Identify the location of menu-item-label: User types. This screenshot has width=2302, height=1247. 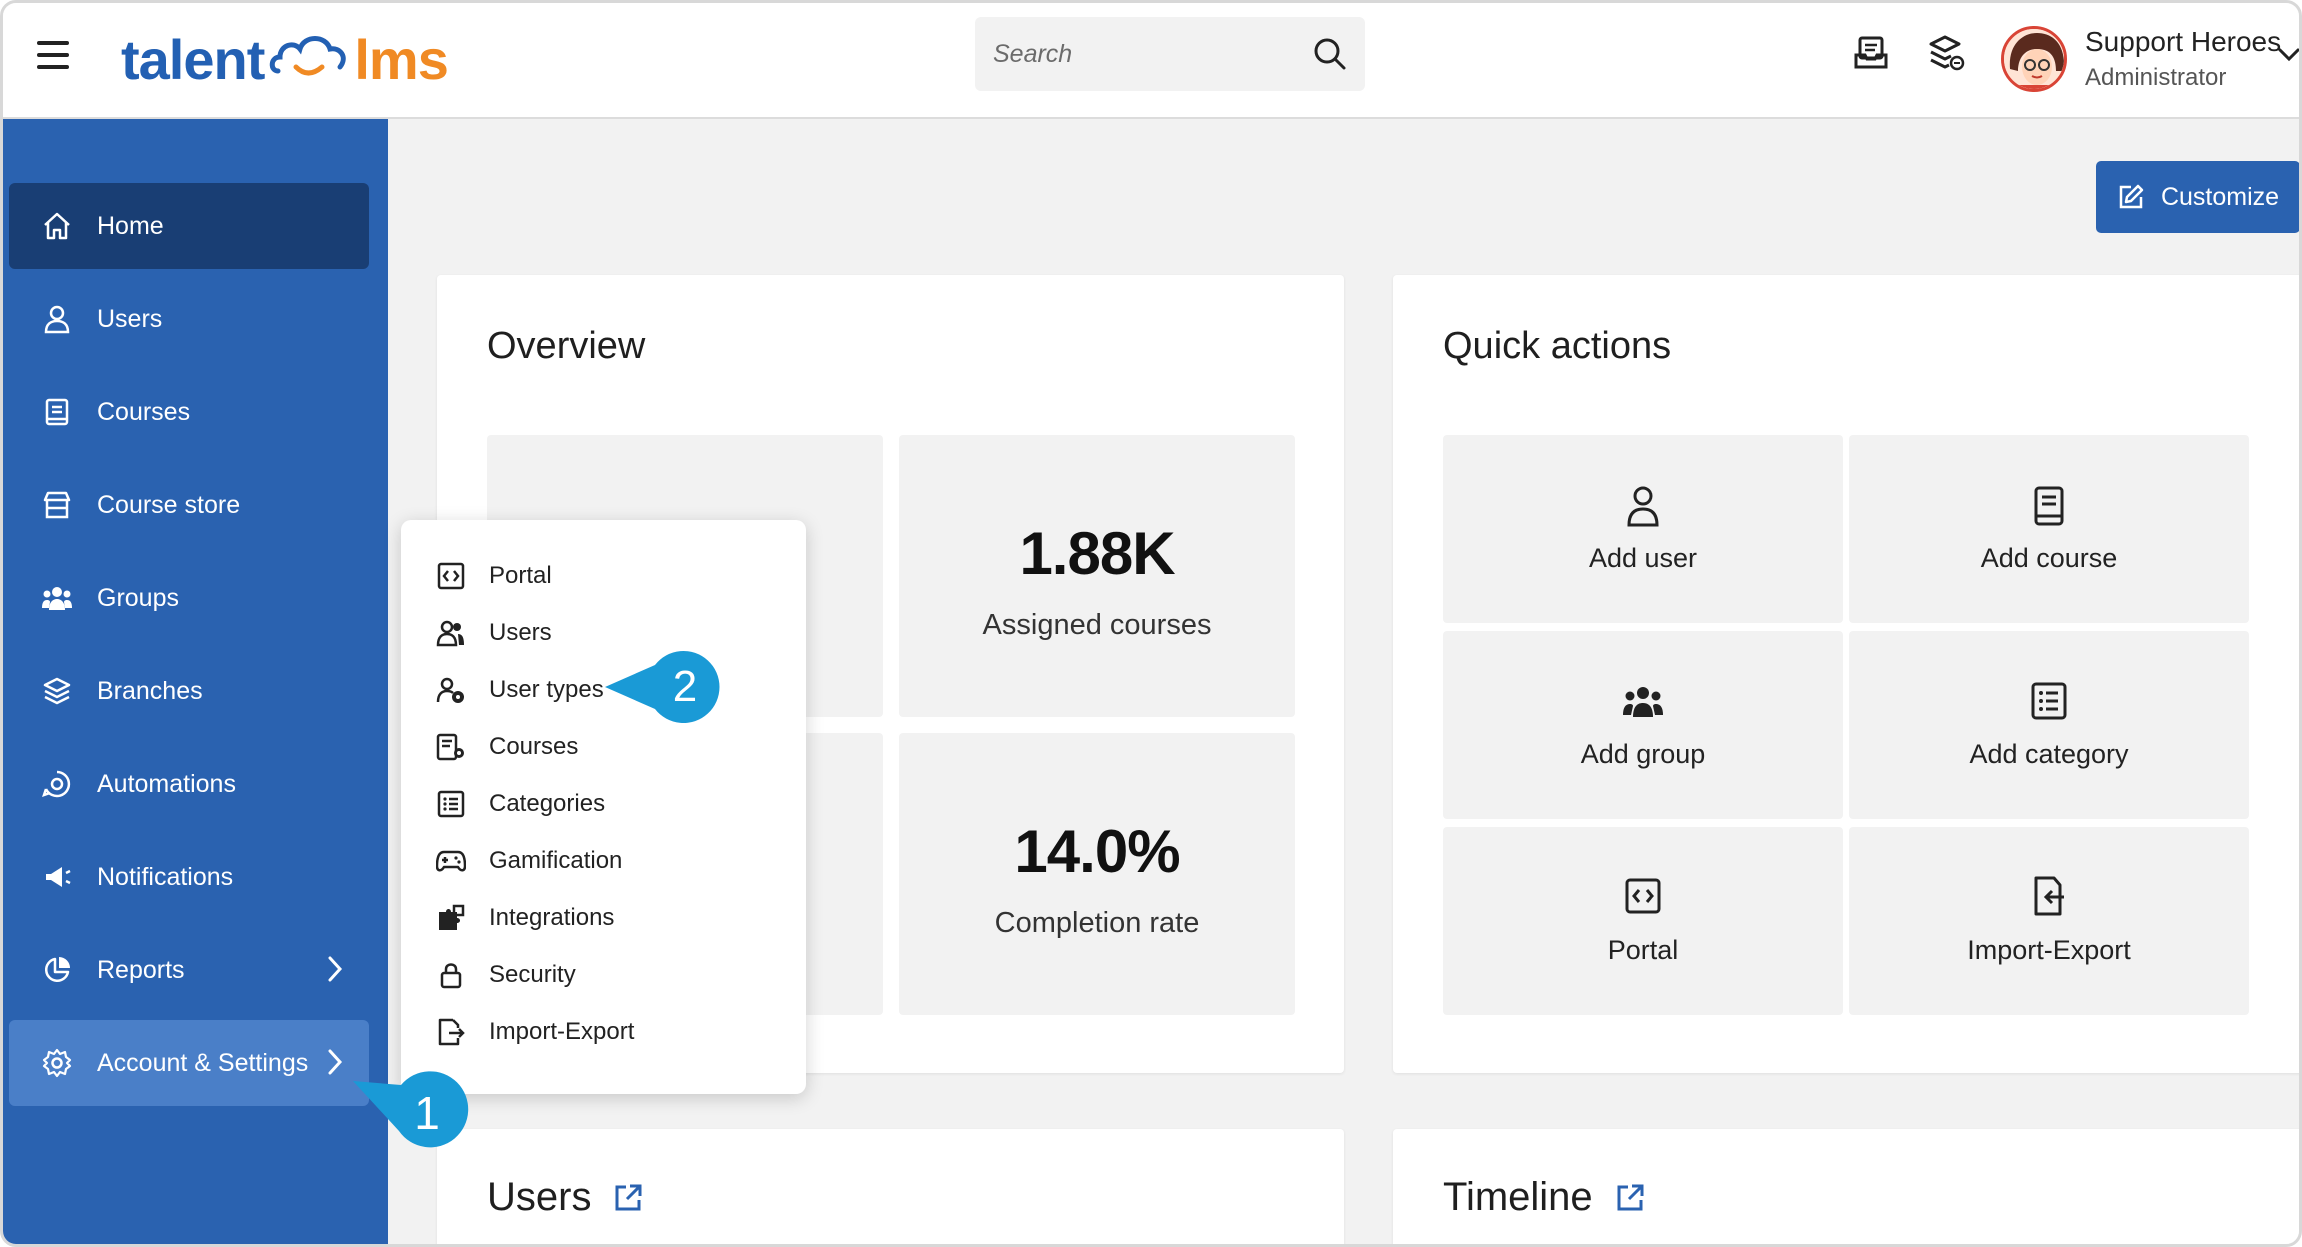
(546, 689).